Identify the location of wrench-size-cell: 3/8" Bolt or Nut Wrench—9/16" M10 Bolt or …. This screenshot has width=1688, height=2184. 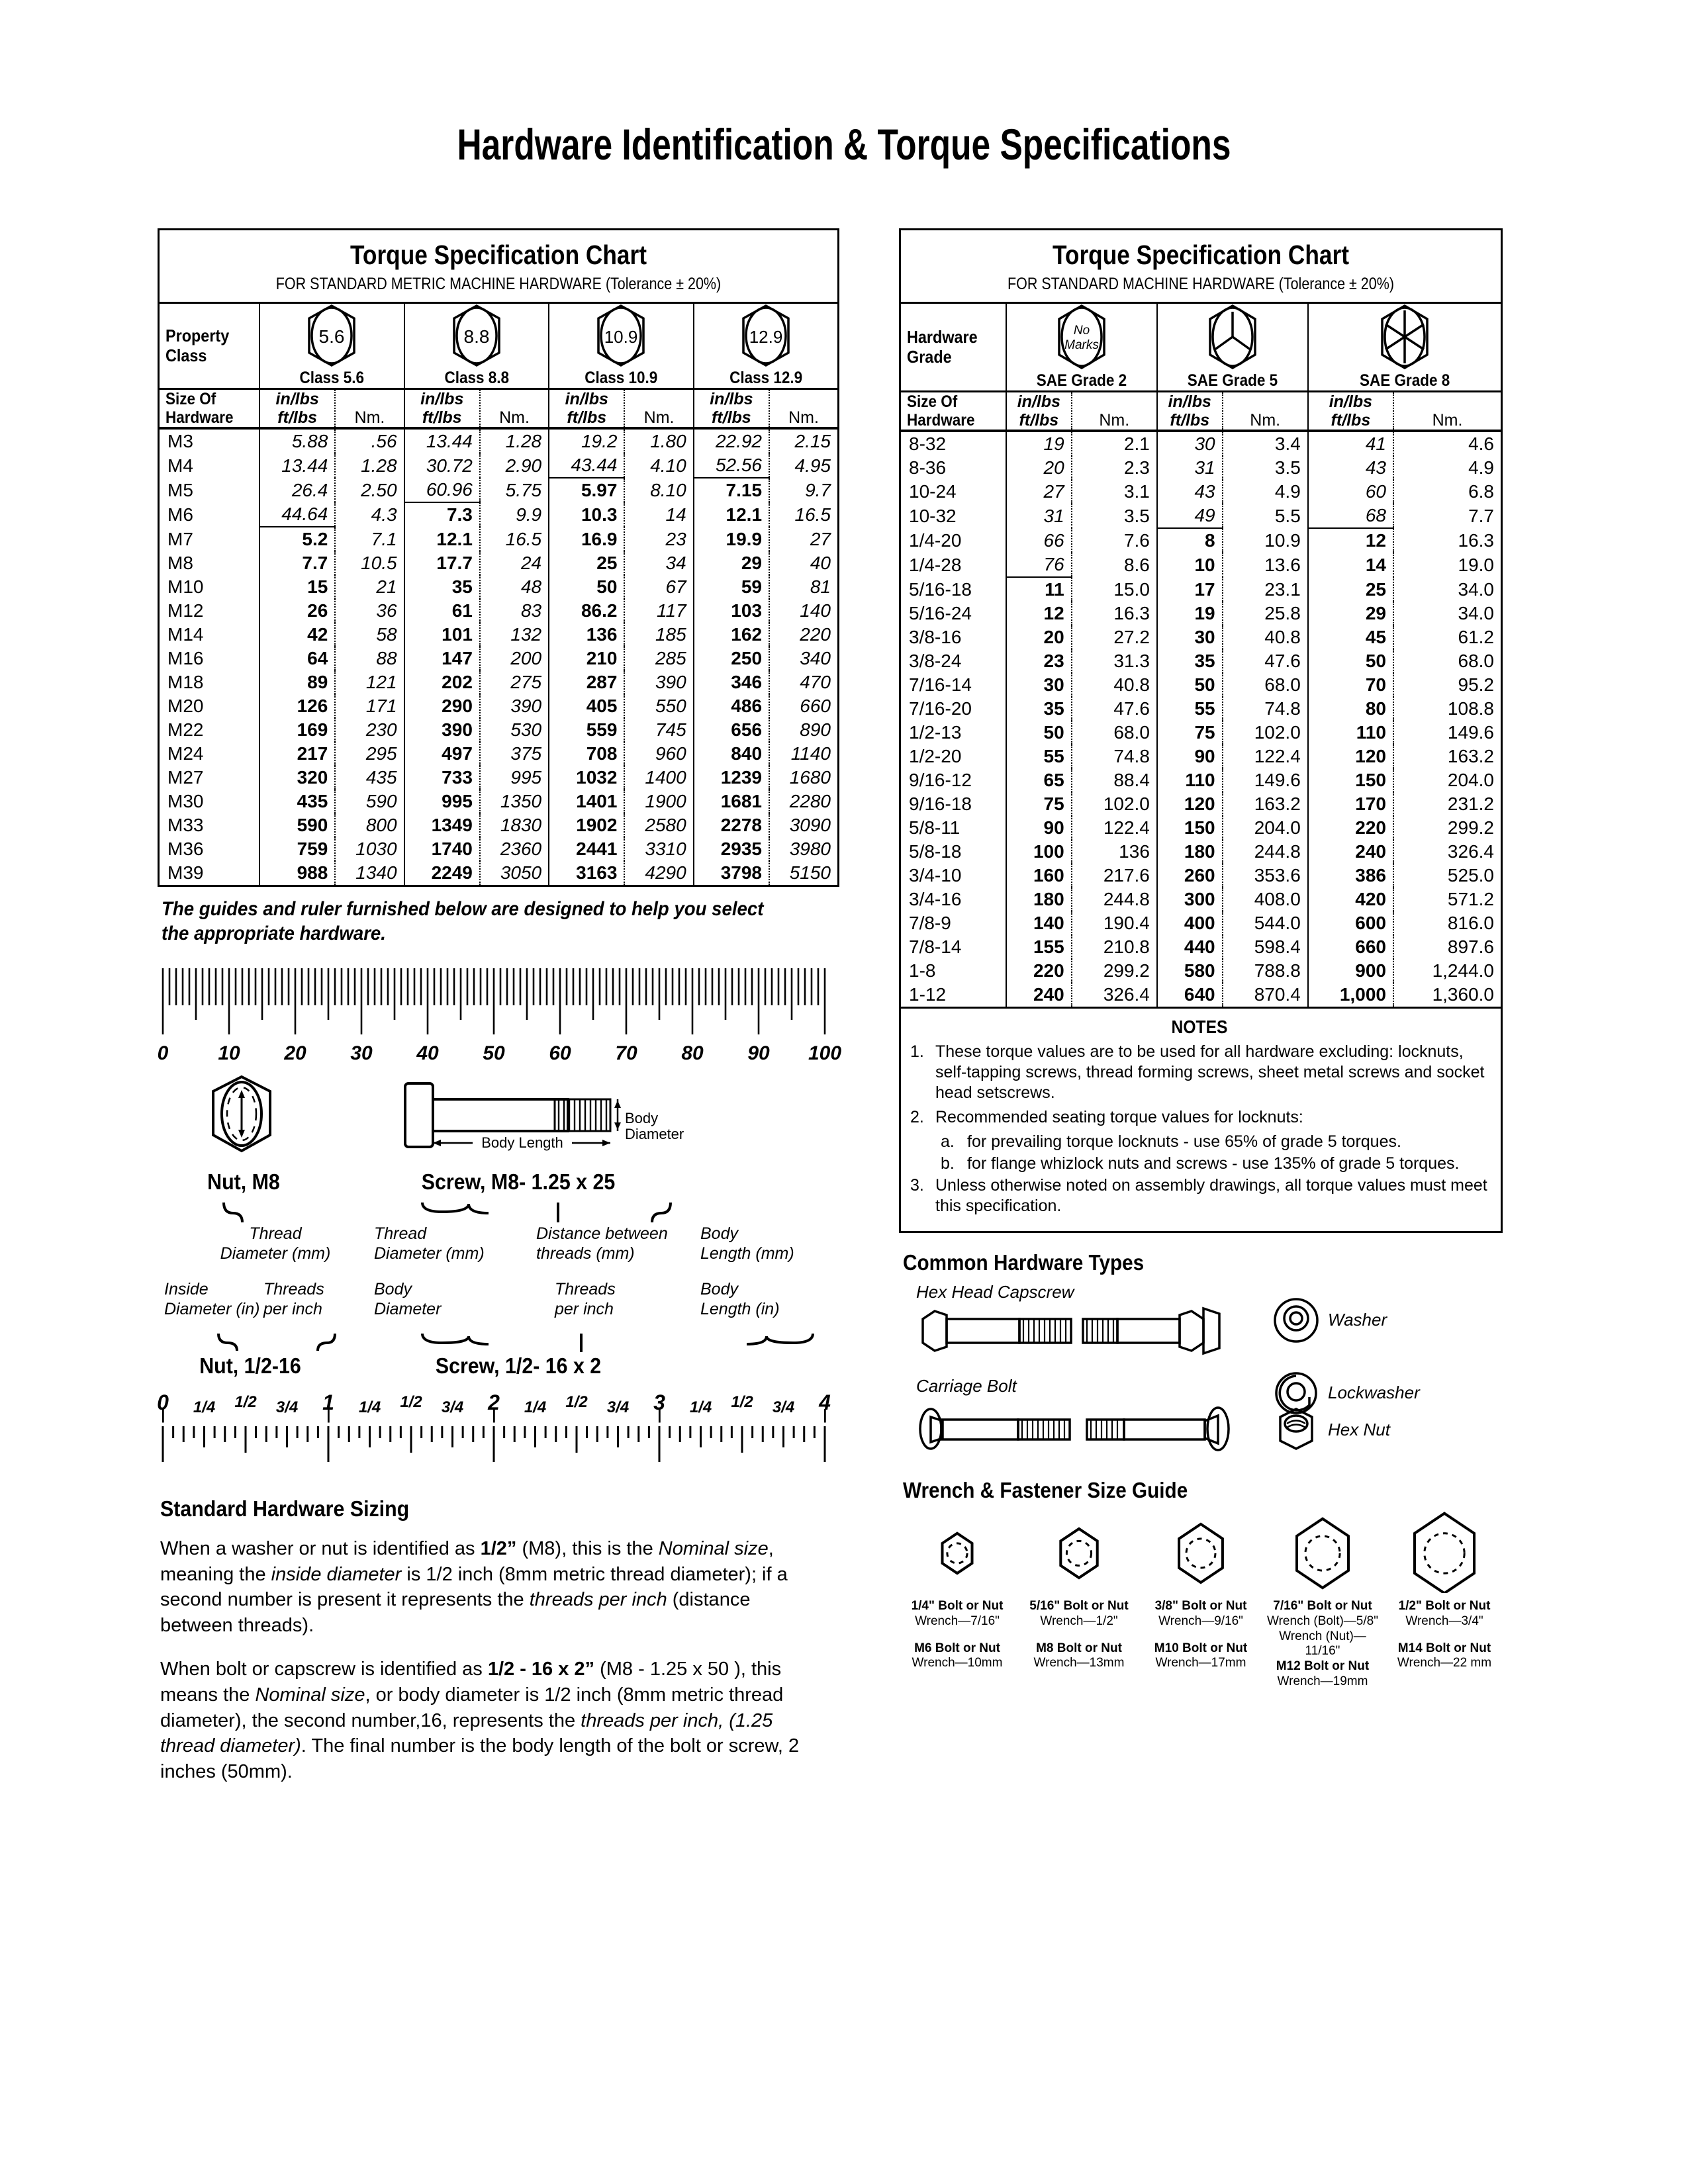
(1201, 1600).